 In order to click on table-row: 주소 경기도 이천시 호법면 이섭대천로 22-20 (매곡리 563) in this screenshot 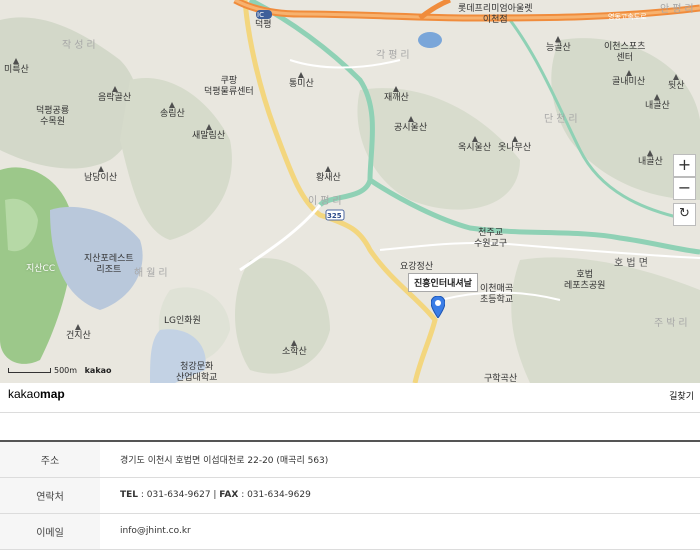, I will do `click(350, 459)`.